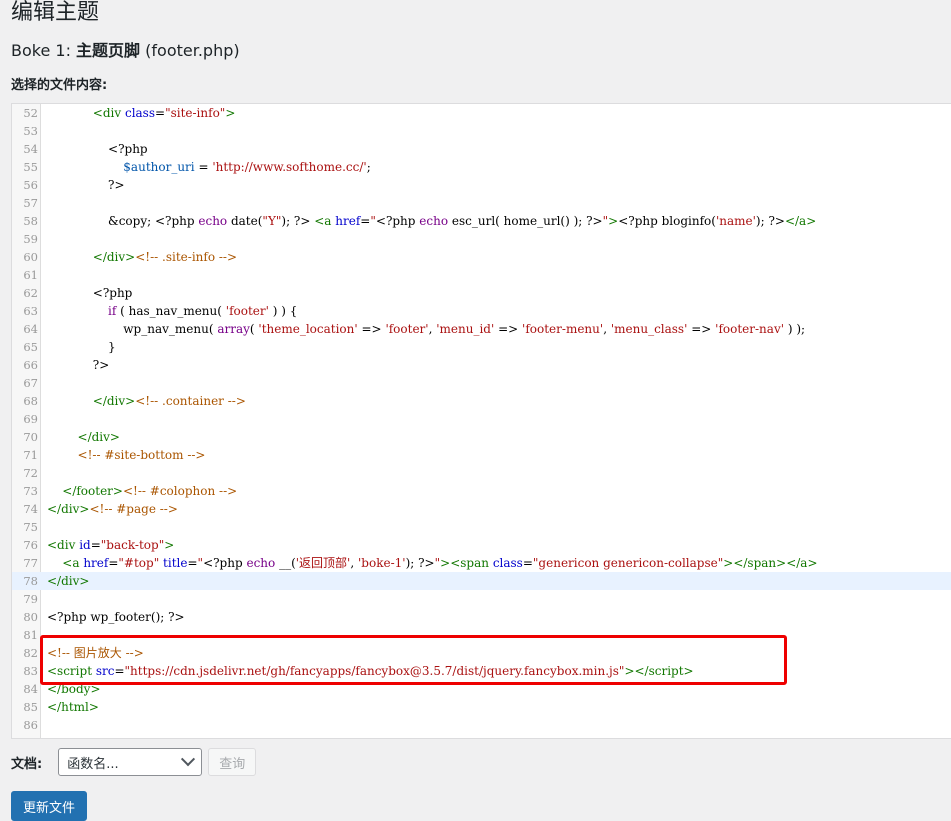 This screenshot has height=821, width=951. Describe the element at coordinates (481, 203) in the screenshot. I see `code-line: 57` at that location.